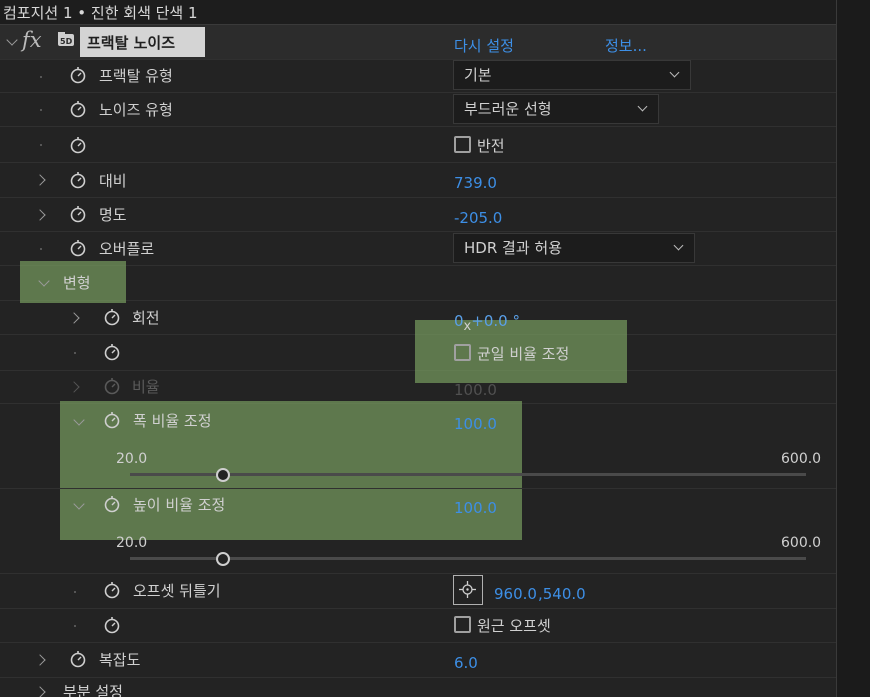 Image resolution: width=870 pixels, height=697 pixels. I want to click on slider-min: 20.0, so click(132, 459).